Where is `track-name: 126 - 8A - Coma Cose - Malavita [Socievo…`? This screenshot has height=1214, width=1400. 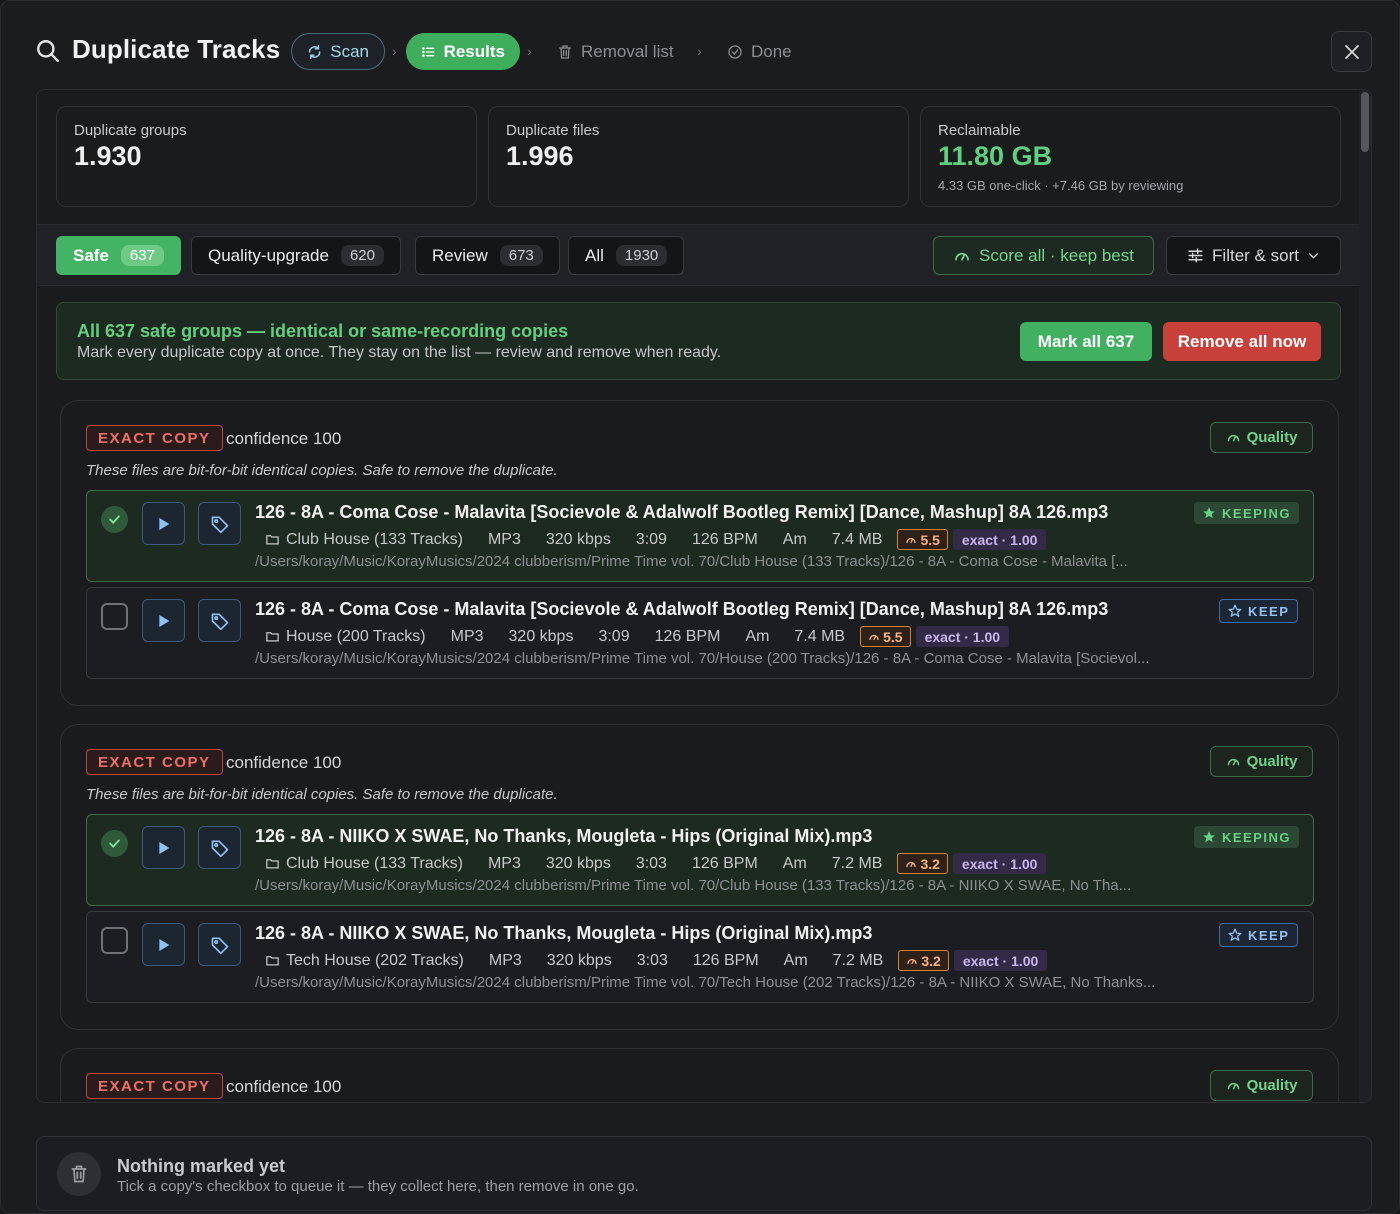
track-name: 126 - 8A - Coma Cose - Malavita [Socievo… is located at coordinates (682, 609).